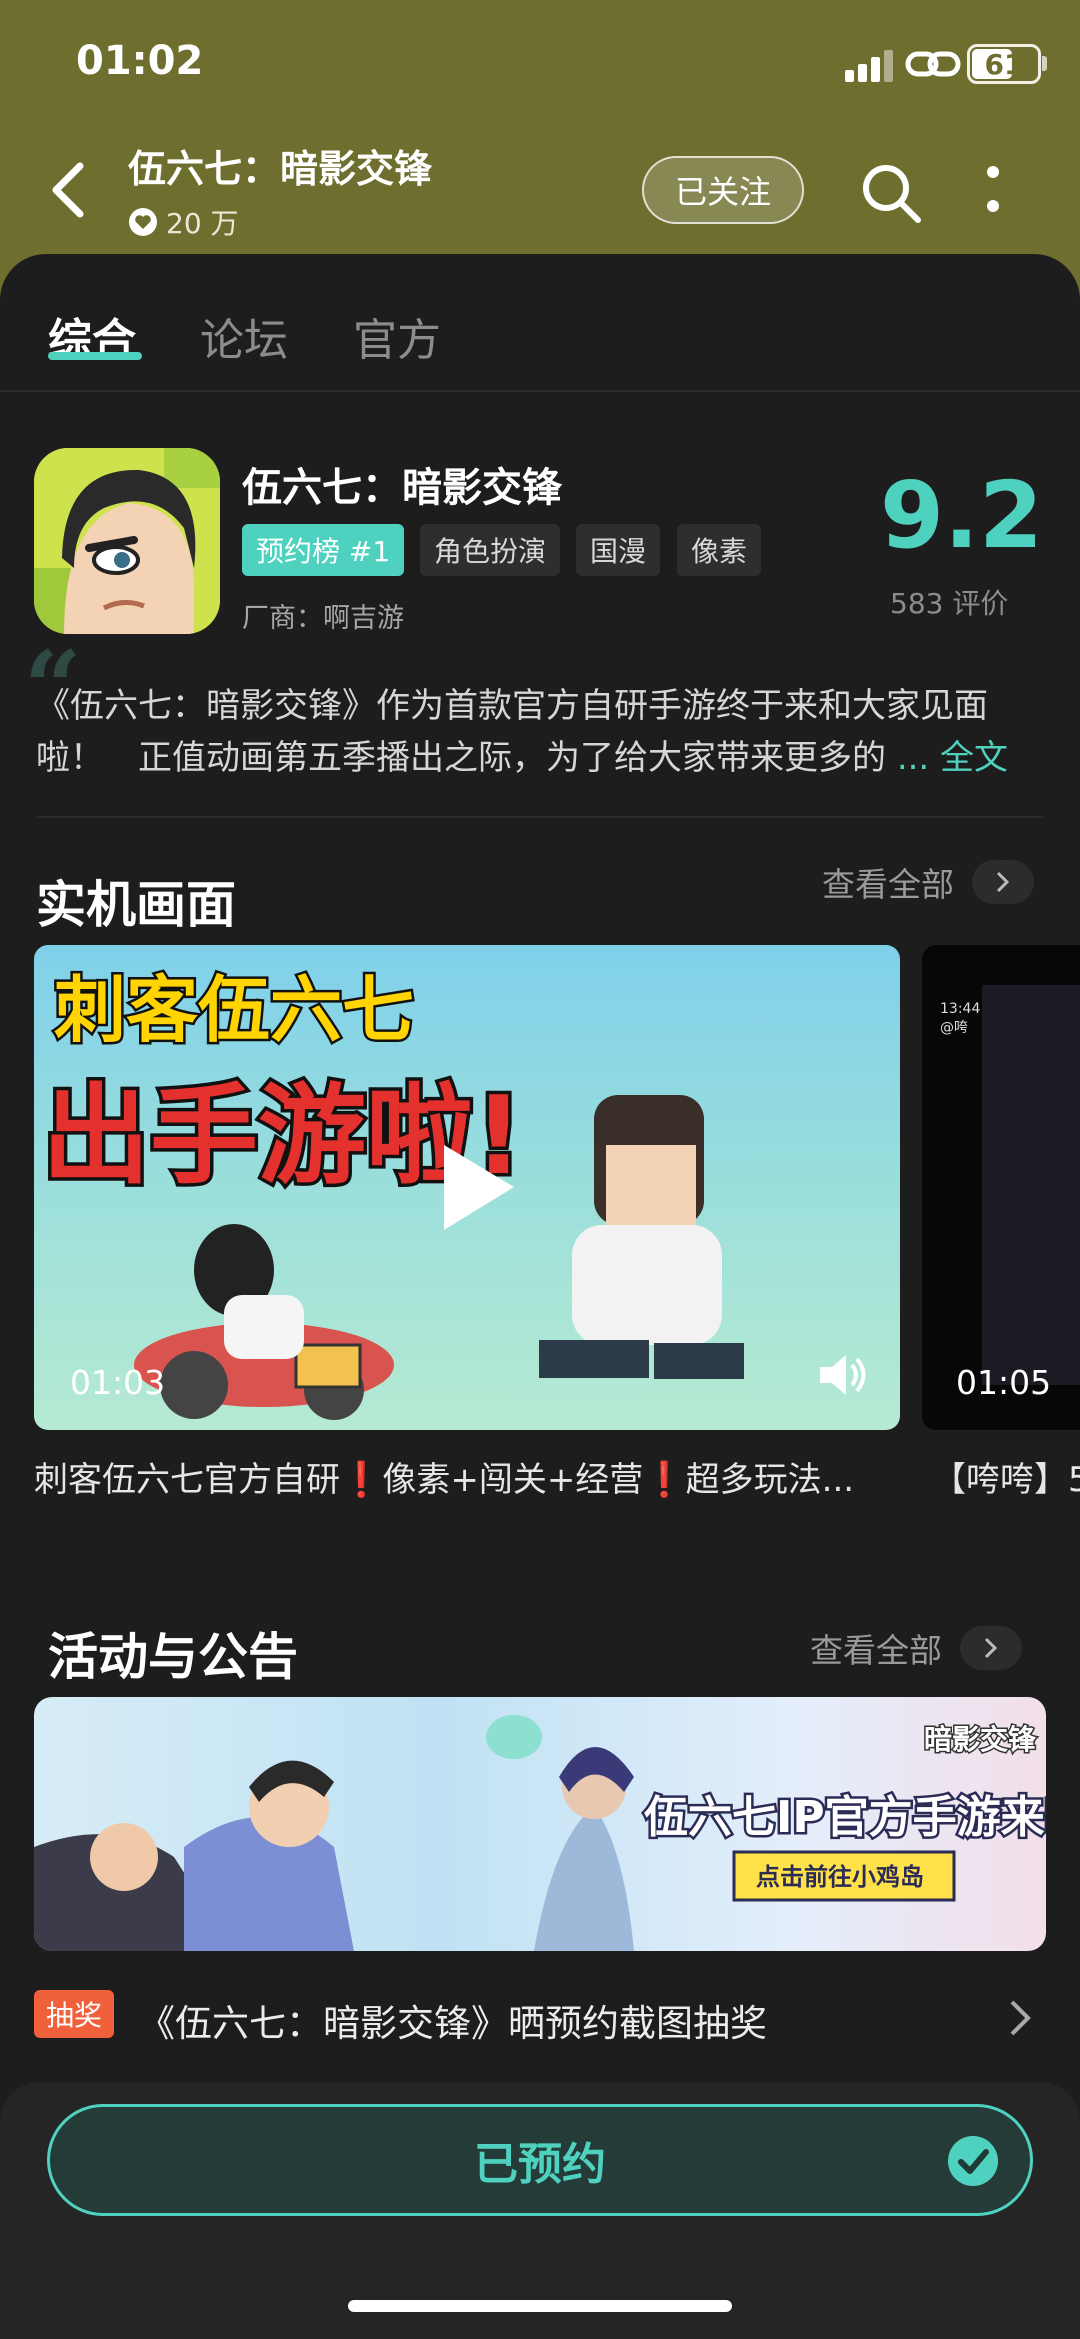 The width and height of the screenshot is (1080, 2339). What do you see at coordinates (143, 222) in the screenshot?
I see `heart-icon` at bounding box center [143, 222].